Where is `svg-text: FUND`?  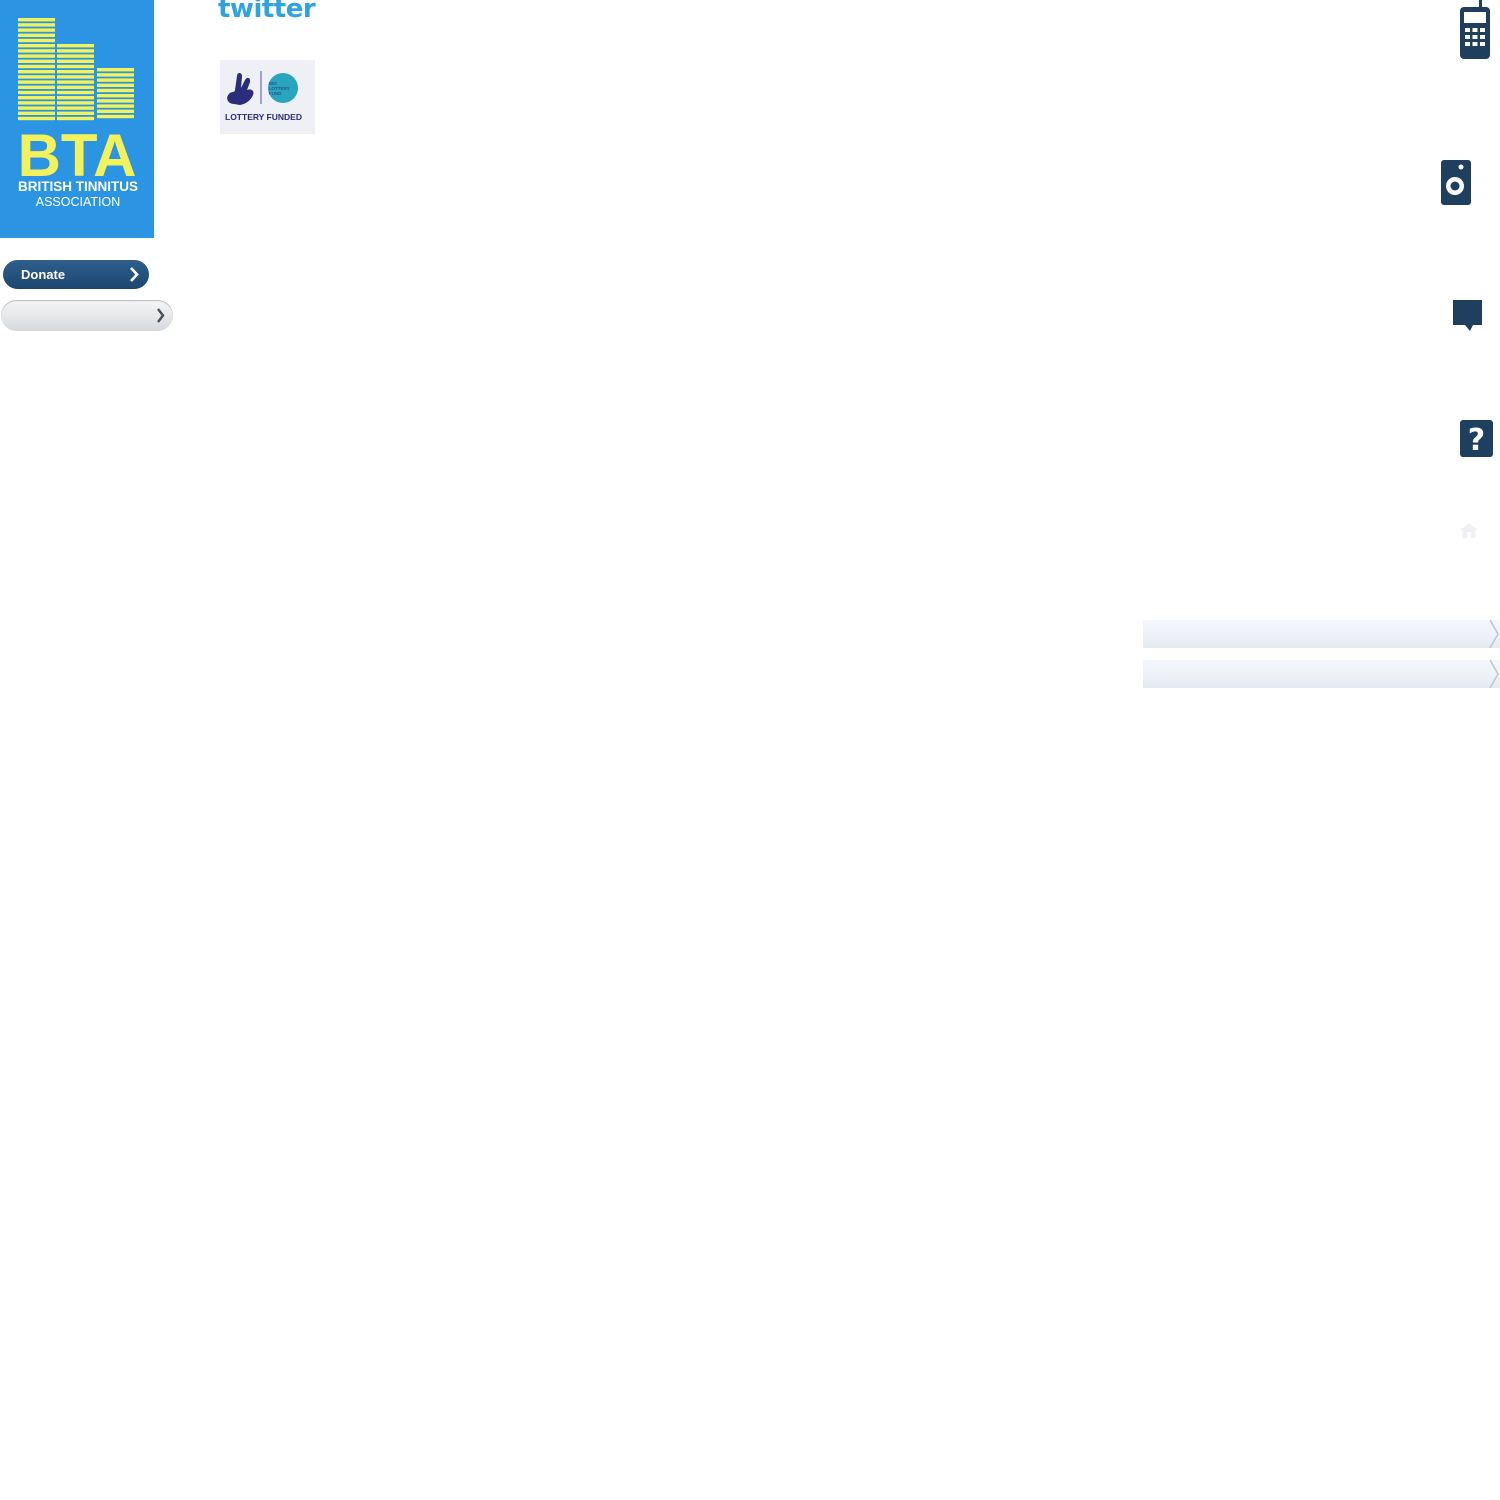 svg-text: FUND is located at coordinates (275, 93).